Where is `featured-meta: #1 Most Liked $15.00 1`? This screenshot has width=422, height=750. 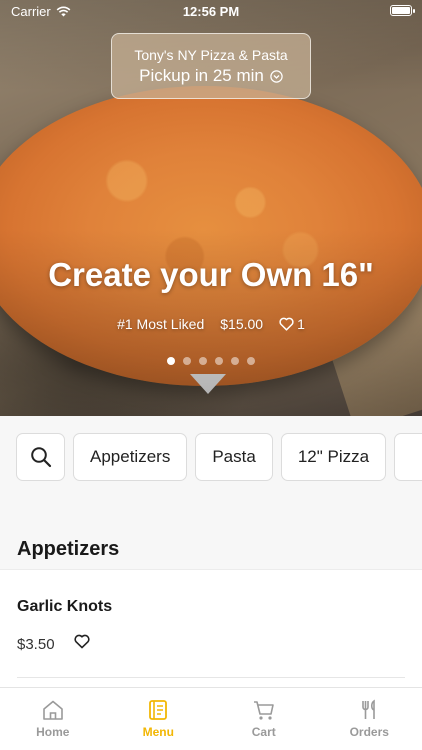 featured-meta: #1 Most Liked $15.00 1 is located at coordinates (211, 324).